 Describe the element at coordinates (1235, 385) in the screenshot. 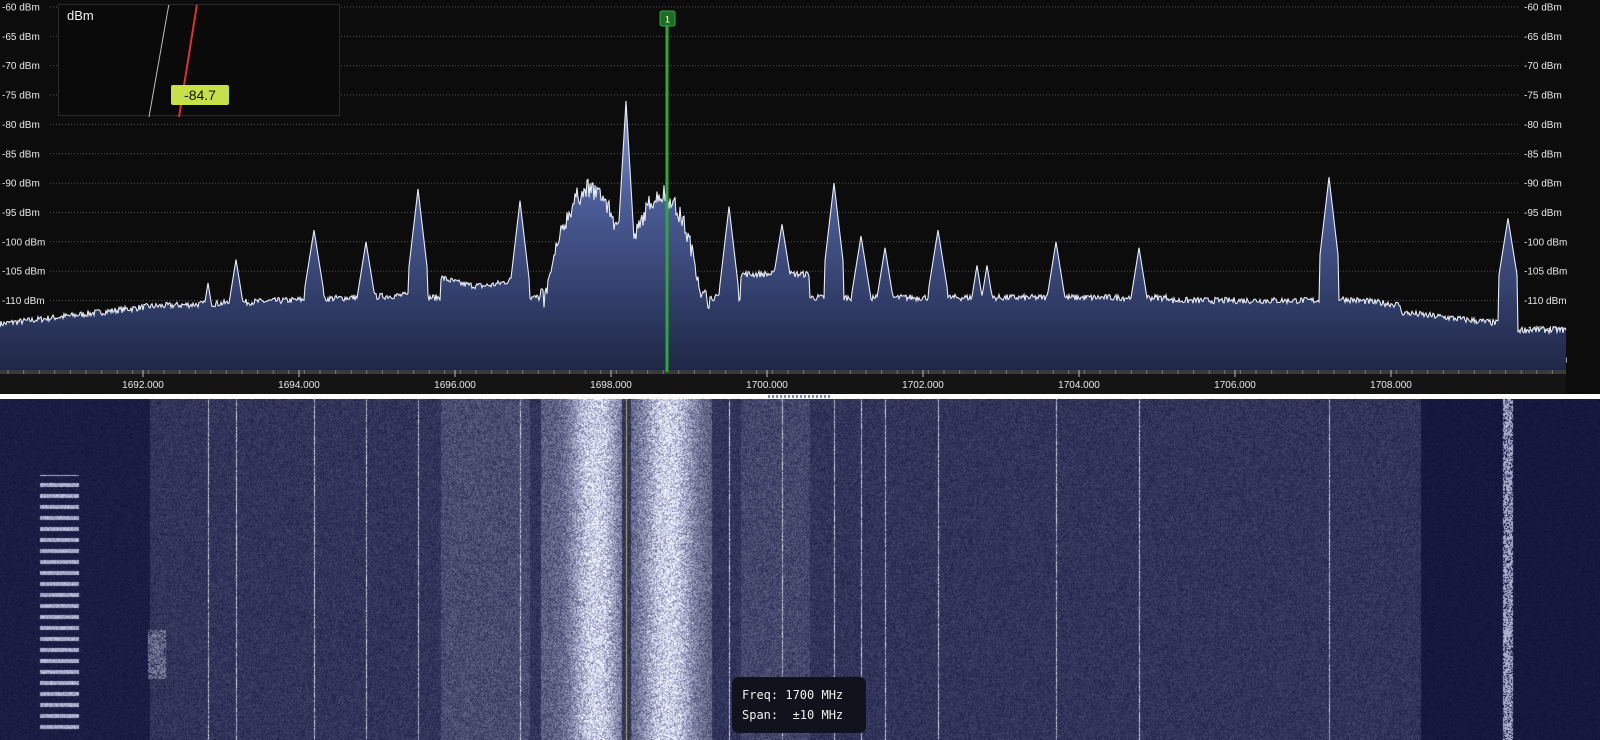

I see `frequency-label: 1706.000` at that location.